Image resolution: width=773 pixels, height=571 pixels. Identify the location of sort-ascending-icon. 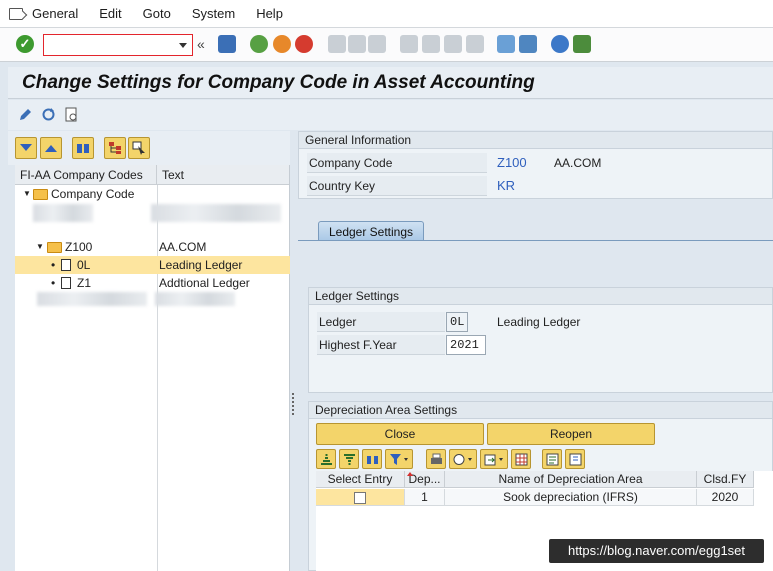
(326, 459).